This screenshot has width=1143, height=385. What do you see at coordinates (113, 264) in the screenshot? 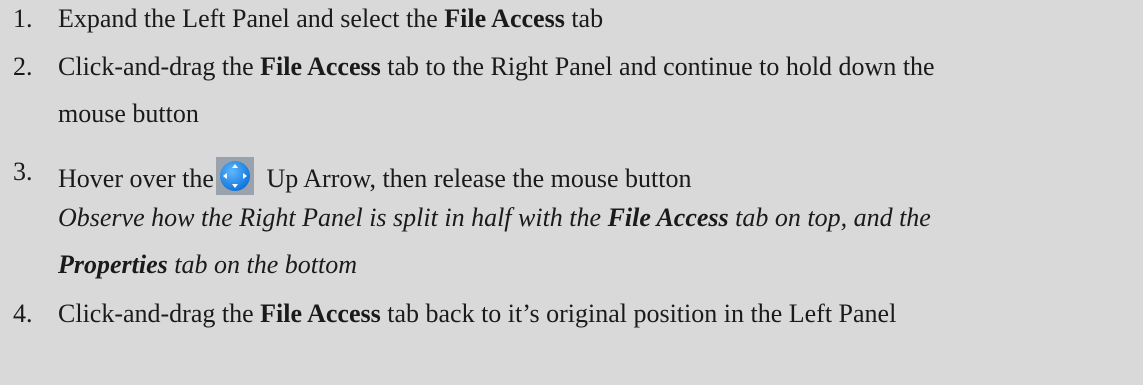
I see `bold-term: Properties` at bounding box center [113, 264].